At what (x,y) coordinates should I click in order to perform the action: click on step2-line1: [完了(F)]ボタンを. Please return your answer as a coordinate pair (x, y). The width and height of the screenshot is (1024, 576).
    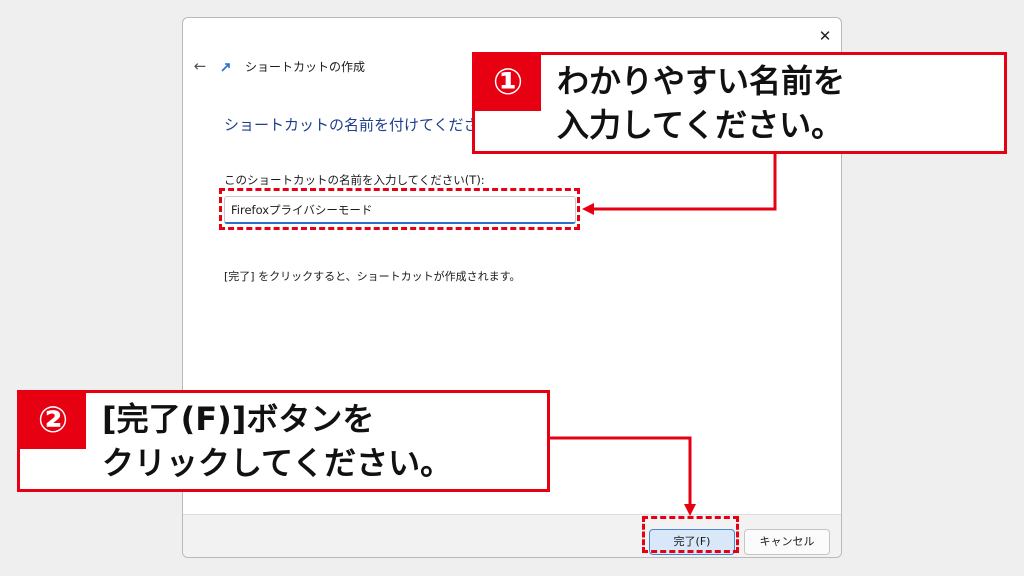
    Looking at the image, I should click on (238, 419).